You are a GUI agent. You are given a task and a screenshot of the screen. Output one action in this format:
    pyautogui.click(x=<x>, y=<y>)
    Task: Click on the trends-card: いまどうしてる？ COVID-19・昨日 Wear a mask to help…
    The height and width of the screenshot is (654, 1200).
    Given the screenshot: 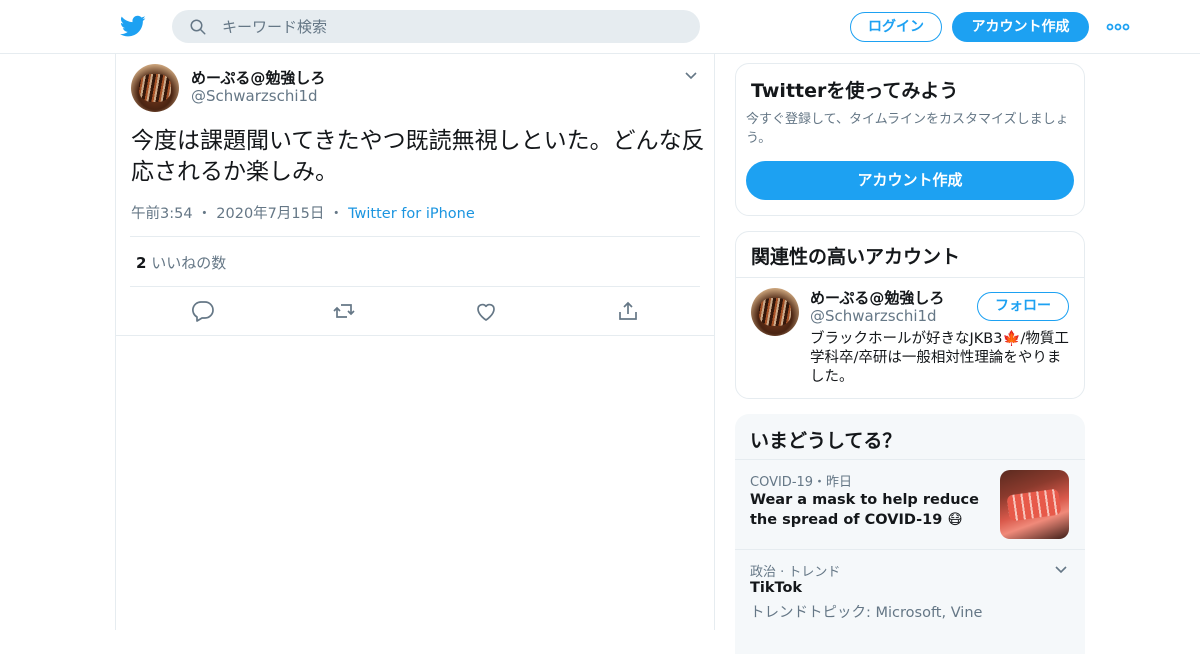 What is the action you would take?
    pyautogui.click(x=910, y=534)
    